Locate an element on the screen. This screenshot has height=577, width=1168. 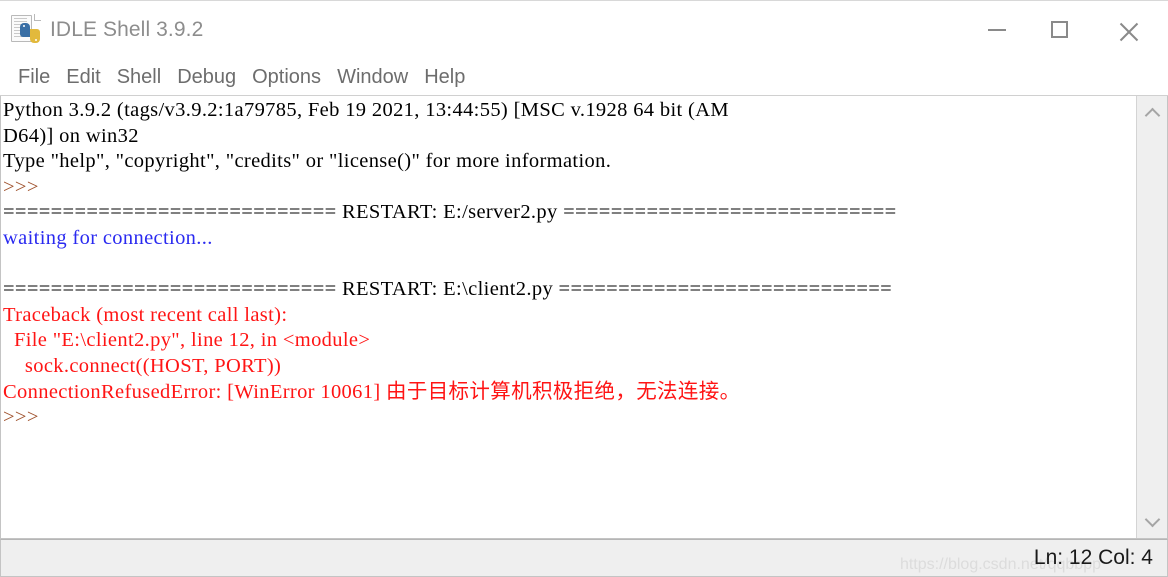
maximize-button is located at coordinates (1059, 30).